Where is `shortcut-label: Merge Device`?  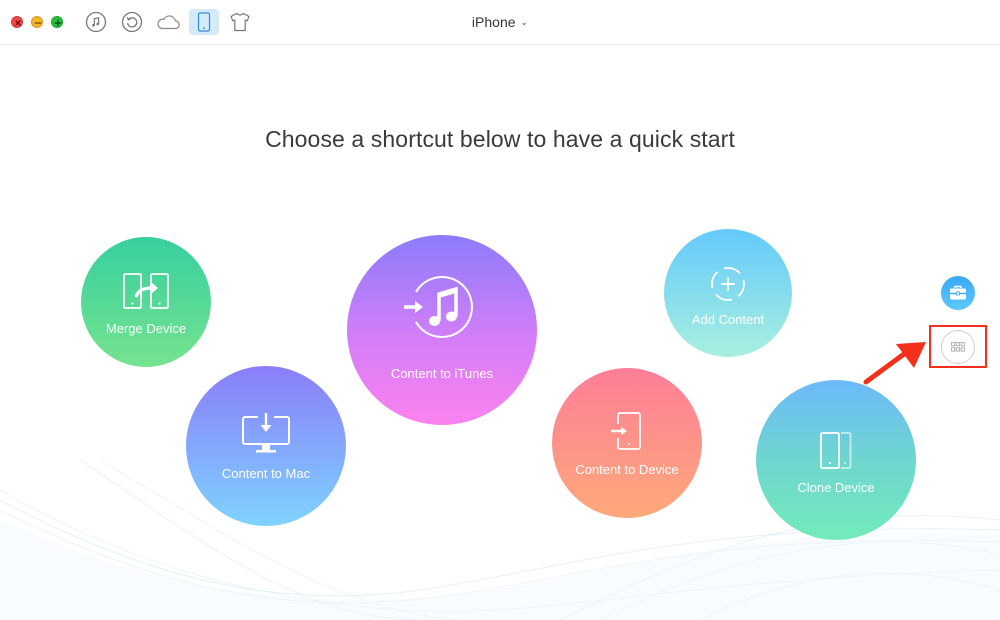 shortcut-label: Merge Device is located at coordinates (146, 328).